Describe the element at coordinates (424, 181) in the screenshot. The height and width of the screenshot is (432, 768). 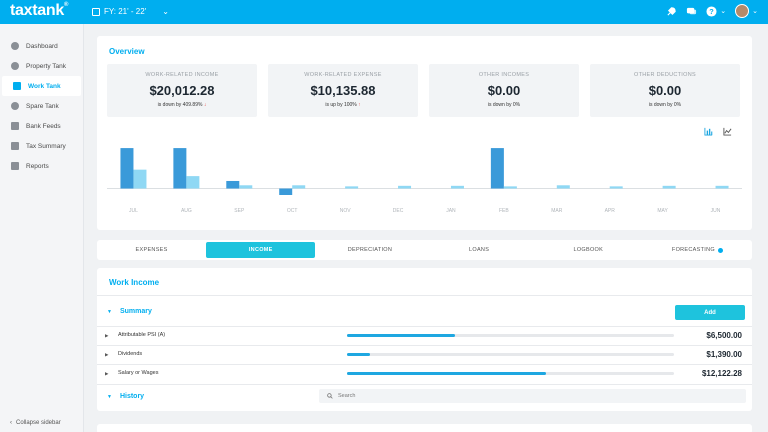
I see `overview-bar-chart: JUL AUG SEP OCT NOV DEC JAN FEB MAR APR MAY JUN` at that location.